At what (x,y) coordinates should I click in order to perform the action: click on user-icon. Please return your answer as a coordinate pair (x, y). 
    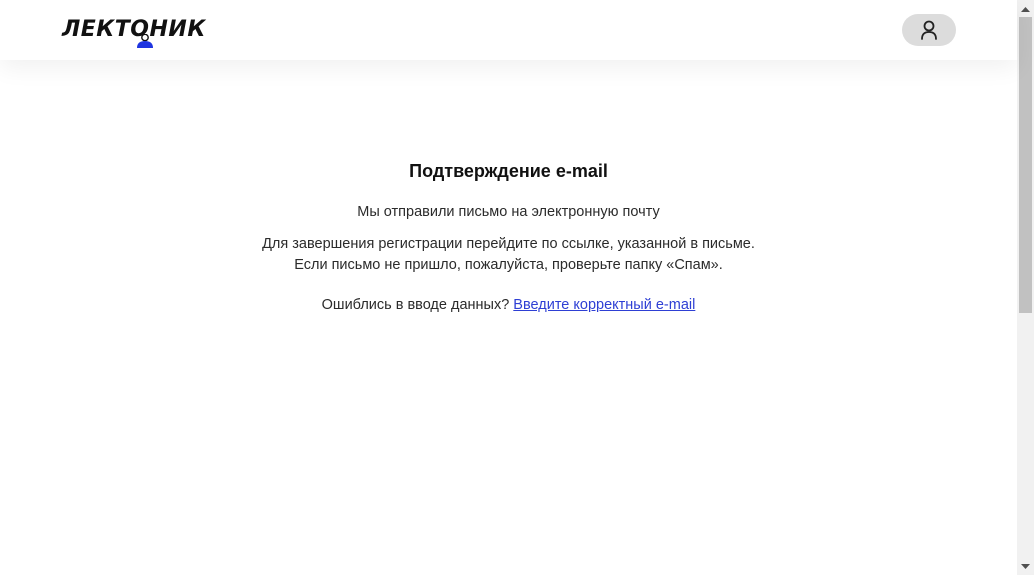
    Looking at the image, I should click on (929, 30).